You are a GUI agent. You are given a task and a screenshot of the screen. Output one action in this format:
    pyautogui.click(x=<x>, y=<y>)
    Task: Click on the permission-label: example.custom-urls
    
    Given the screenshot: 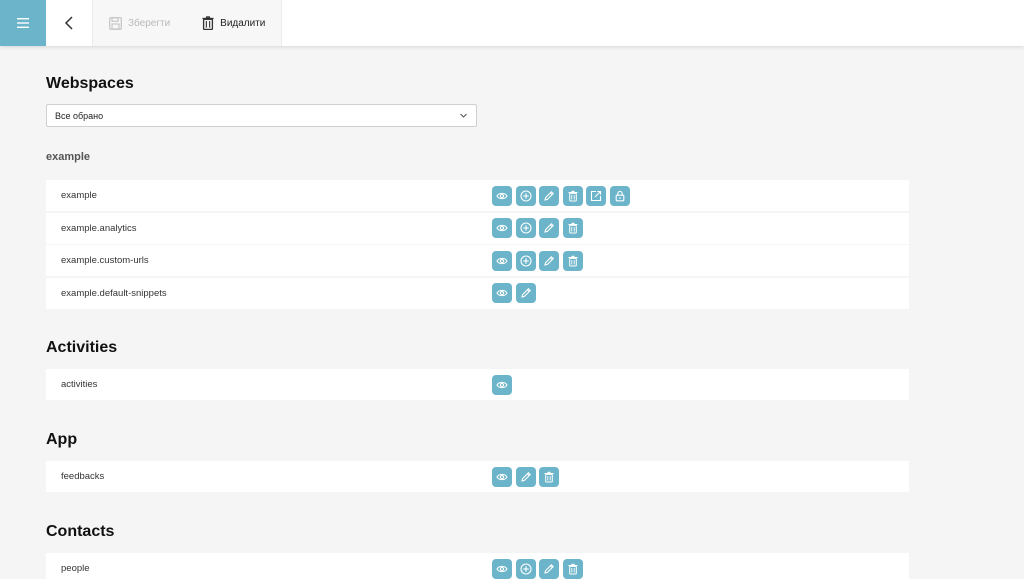 What is the action you would take?
    pyautogui.click(x=105, y=260)
    